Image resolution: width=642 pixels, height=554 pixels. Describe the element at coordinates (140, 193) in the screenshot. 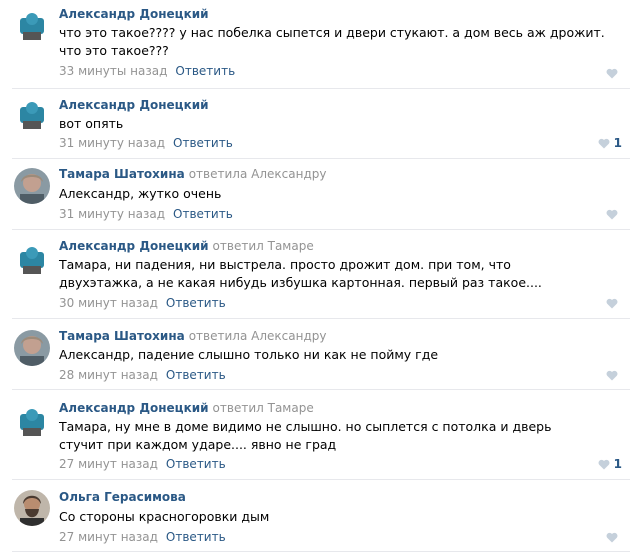

I see `comment-text: Александр, жутко очень` at that location.